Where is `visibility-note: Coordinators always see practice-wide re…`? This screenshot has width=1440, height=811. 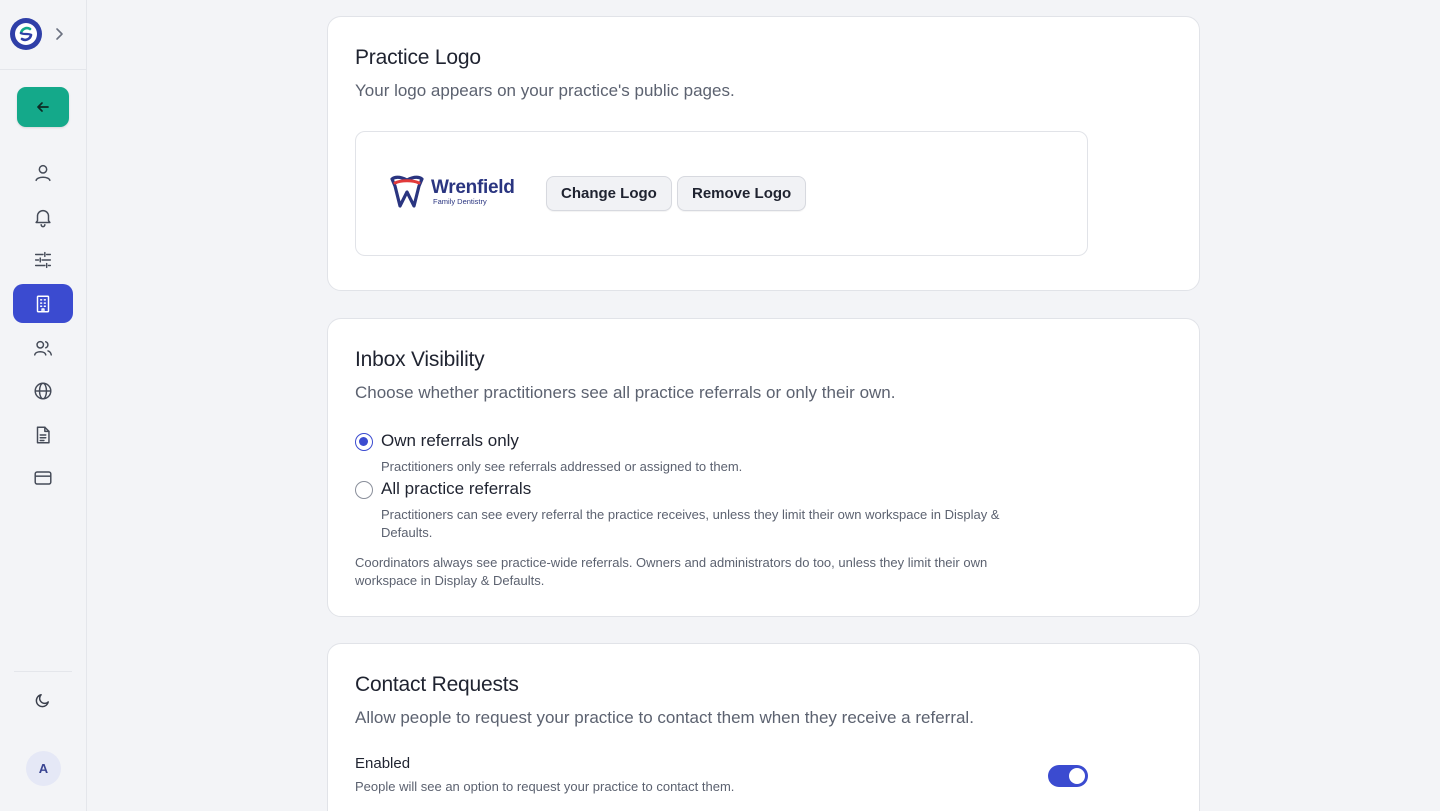 visibility-note: Coordinators always see practice-wide re… is located at coordinates (671, 571).